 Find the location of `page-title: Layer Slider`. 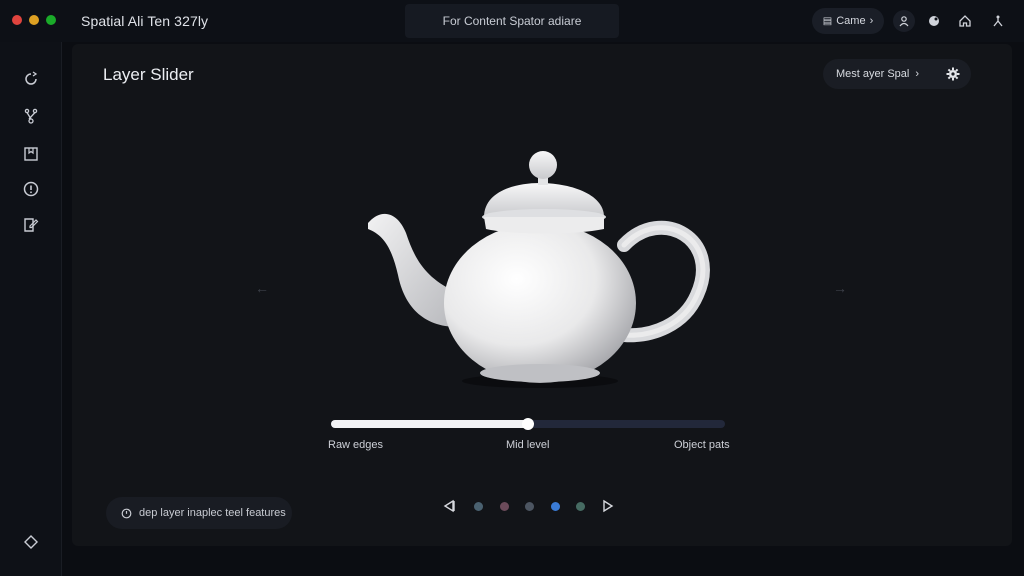

page-title: Layer Slider is located at coordinates (148, 74).